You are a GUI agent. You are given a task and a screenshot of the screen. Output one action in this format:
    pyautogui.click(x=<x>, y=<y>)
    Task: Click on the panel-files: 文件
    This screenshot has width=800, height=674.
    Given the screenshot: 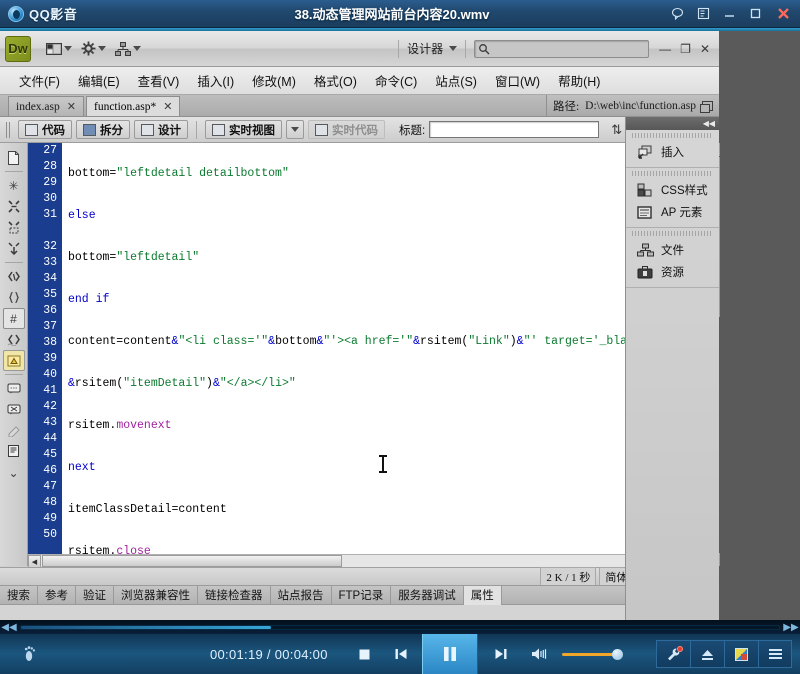 What is the action you would take?
    pyautogui.click(x=672, y=250)
    